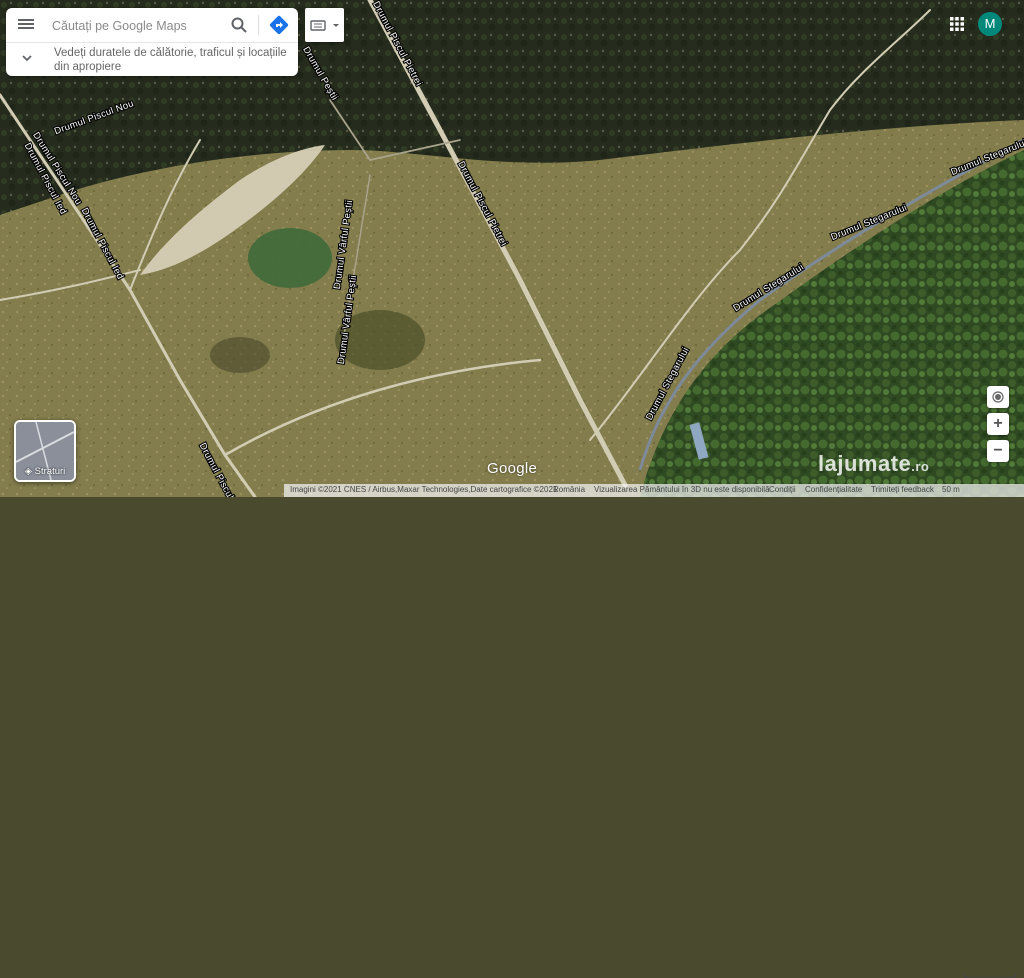  I want to click on zoom-out-button: −, so click(998, 451).